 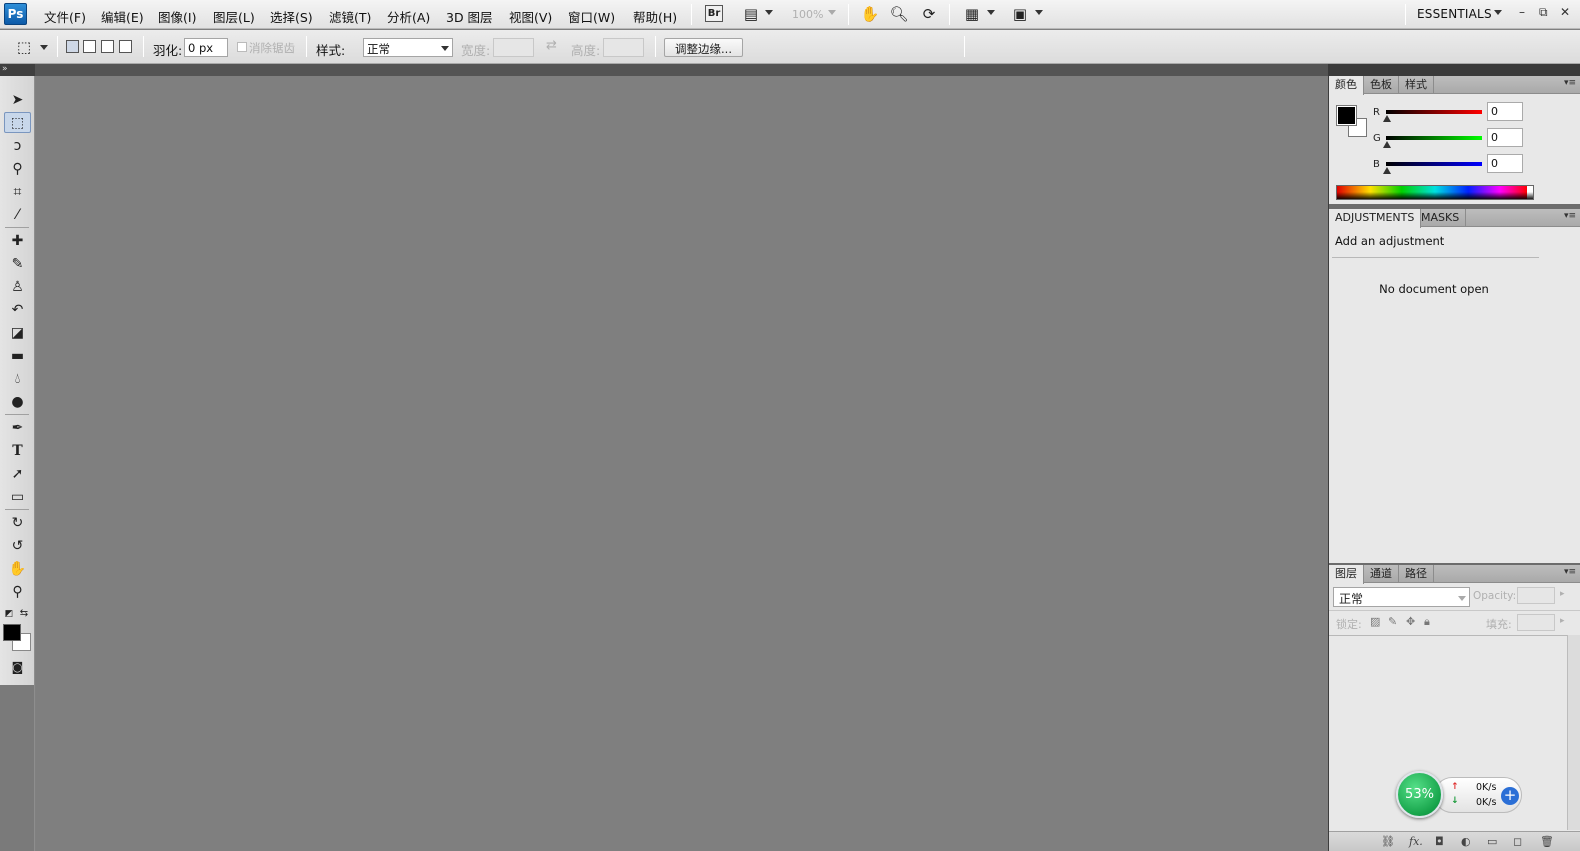 What do you see at coordinates (1573, 732) in the screenshot?
I see `layers-scrollbar` at bounding box center [1573, 732].